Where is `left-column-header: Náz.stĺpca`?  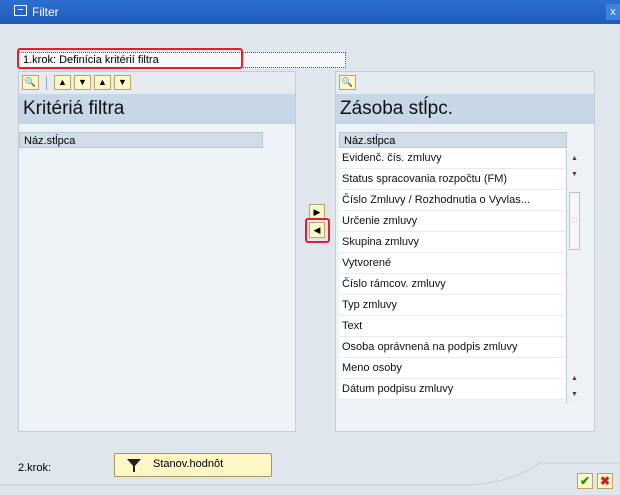 left-column-header: Náz.stĺpca is located at coordinates (141, 140).